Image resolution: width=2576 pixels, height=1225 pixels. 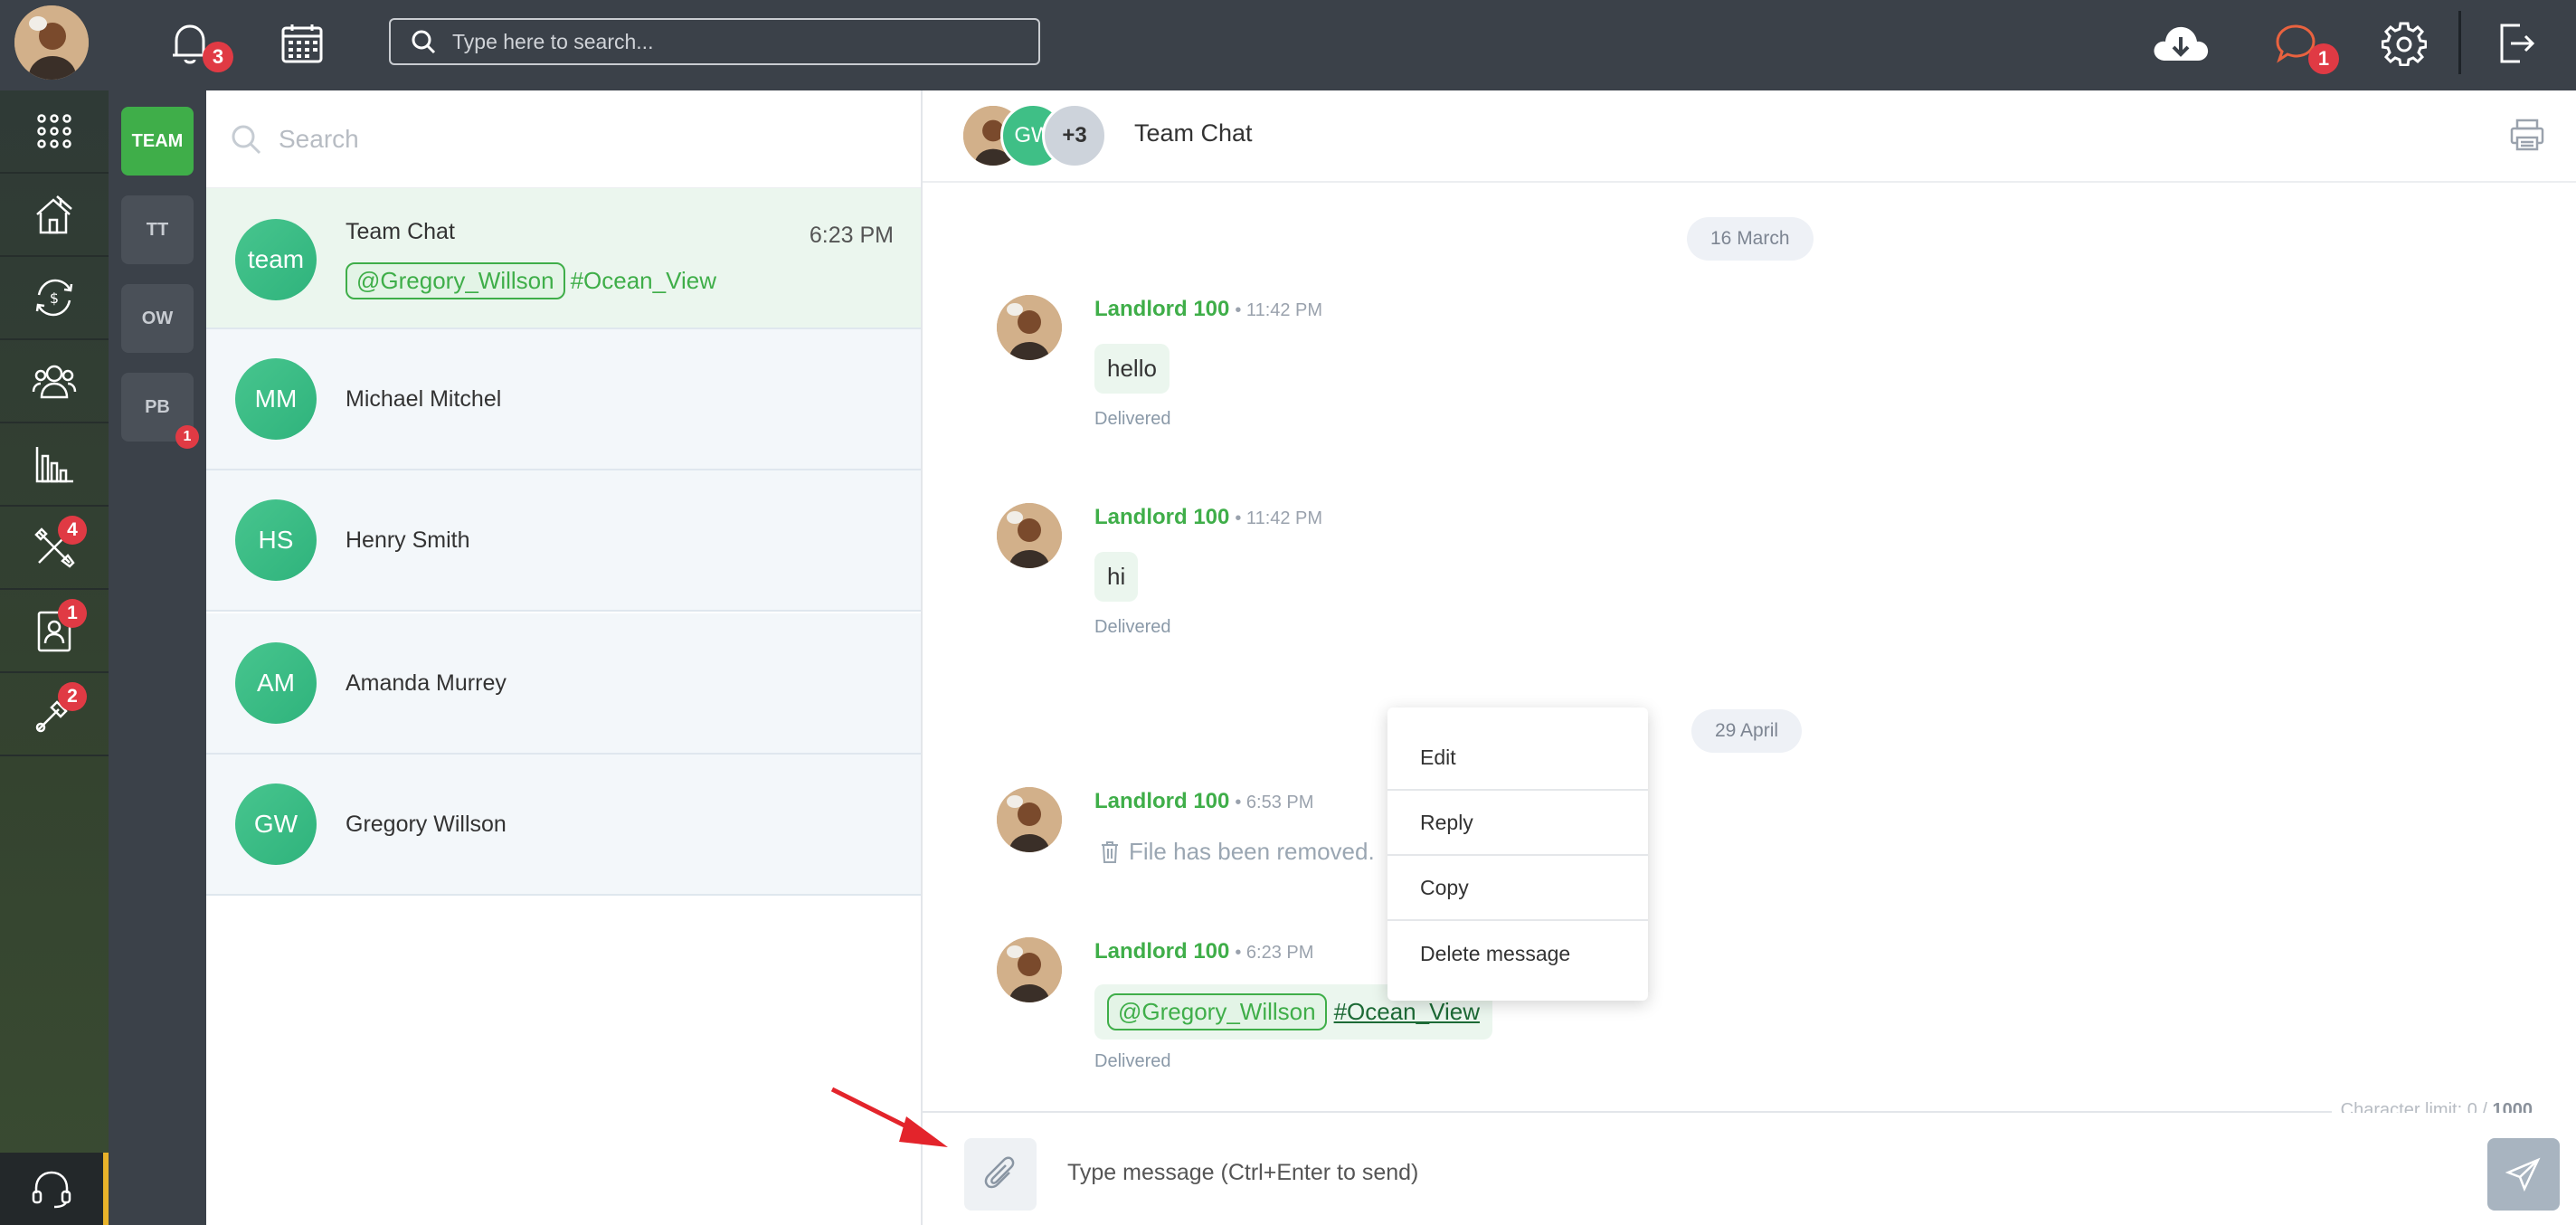 What do you see at coordinates (72, 530) in the screenshot?
I see `maintenance-badge: 4` at bounding box center [72, 530].